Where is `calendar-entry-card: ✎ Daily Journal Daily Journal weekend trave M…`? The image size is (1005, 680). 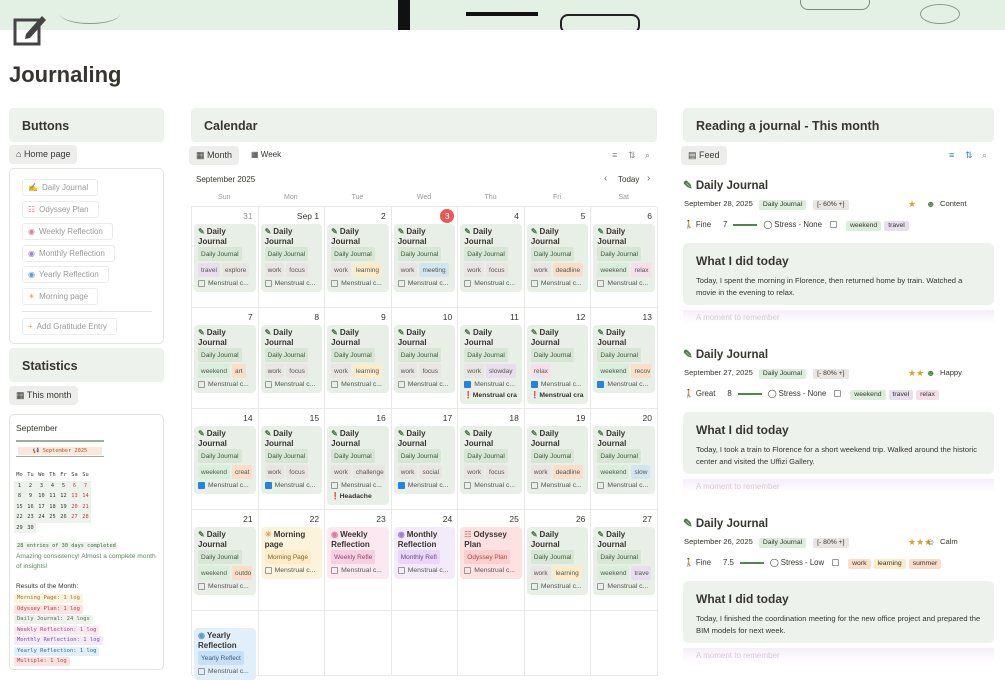
calendar-entry-card: ✎ Daily Journal Daily Journal weekend trave M… is located at coordinates (624, 561).